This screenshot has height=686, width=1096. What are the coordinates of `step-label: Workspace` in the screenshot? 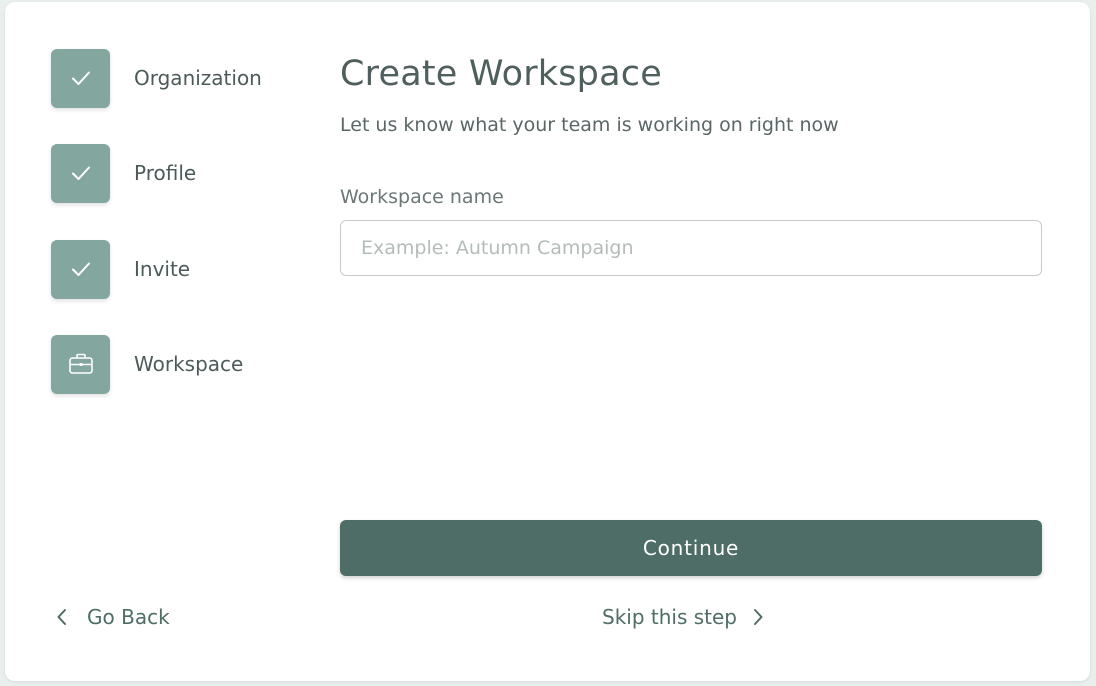 It's located at (189, 364).